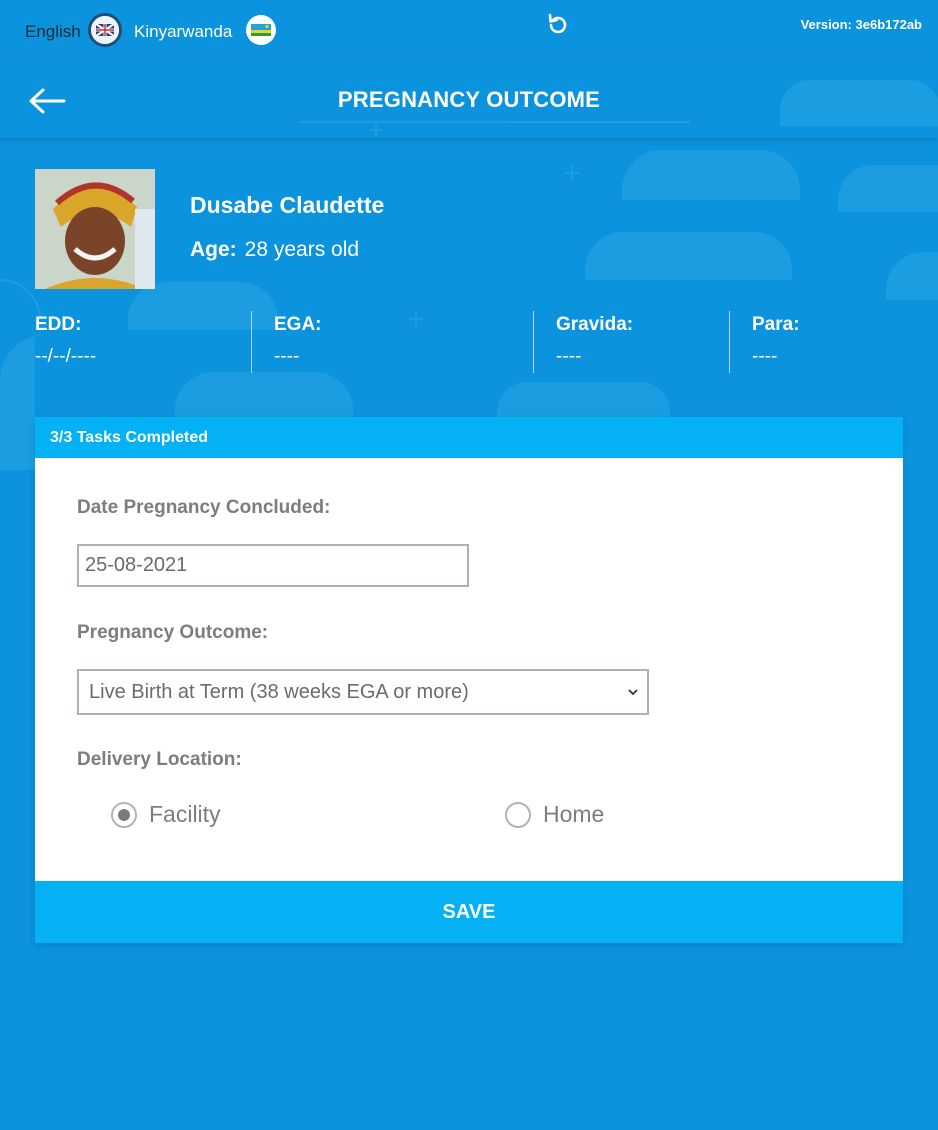  What do you see at coordinates (105, 30) in the screenshot?
I see `uk-flag-icon` at bounding box center [105, 30].